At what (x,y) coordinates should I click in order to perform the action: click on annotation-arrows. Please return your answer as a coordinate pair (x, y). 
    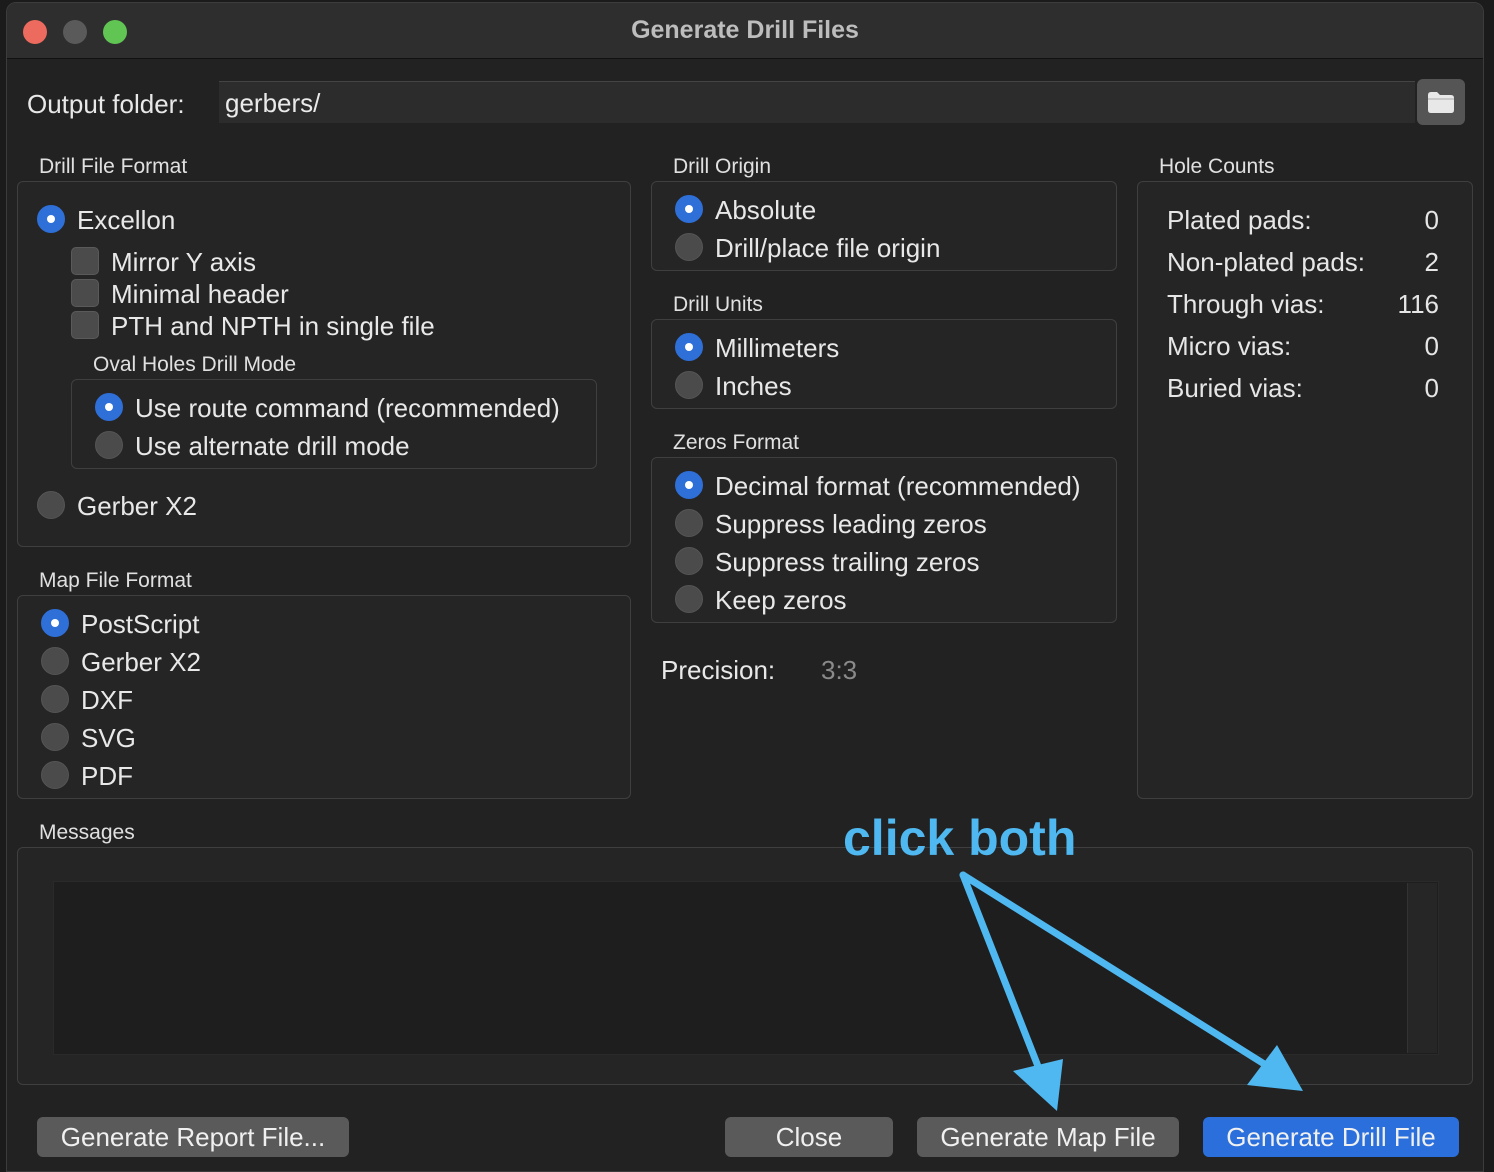
    Looking at the image, I should click on (1131, 991).